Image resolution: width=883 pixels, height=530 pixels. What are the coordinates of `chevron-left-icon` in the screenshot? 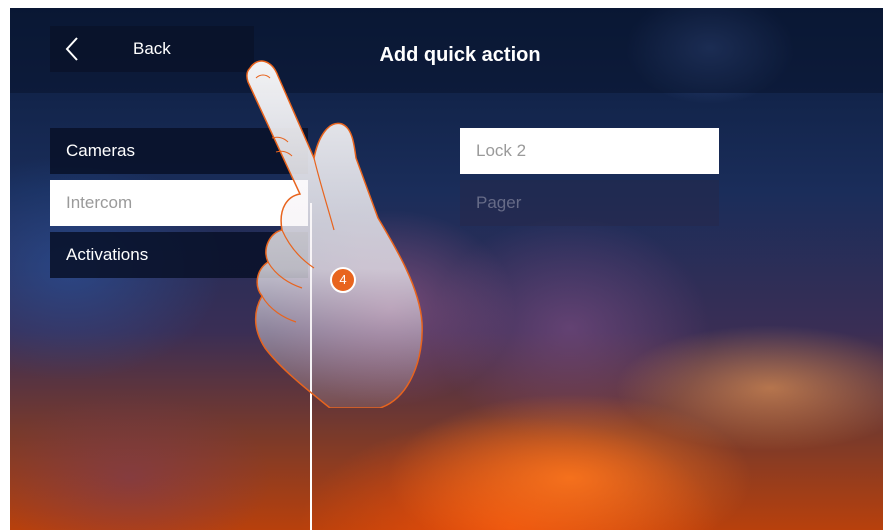 It's located at (71, 49).